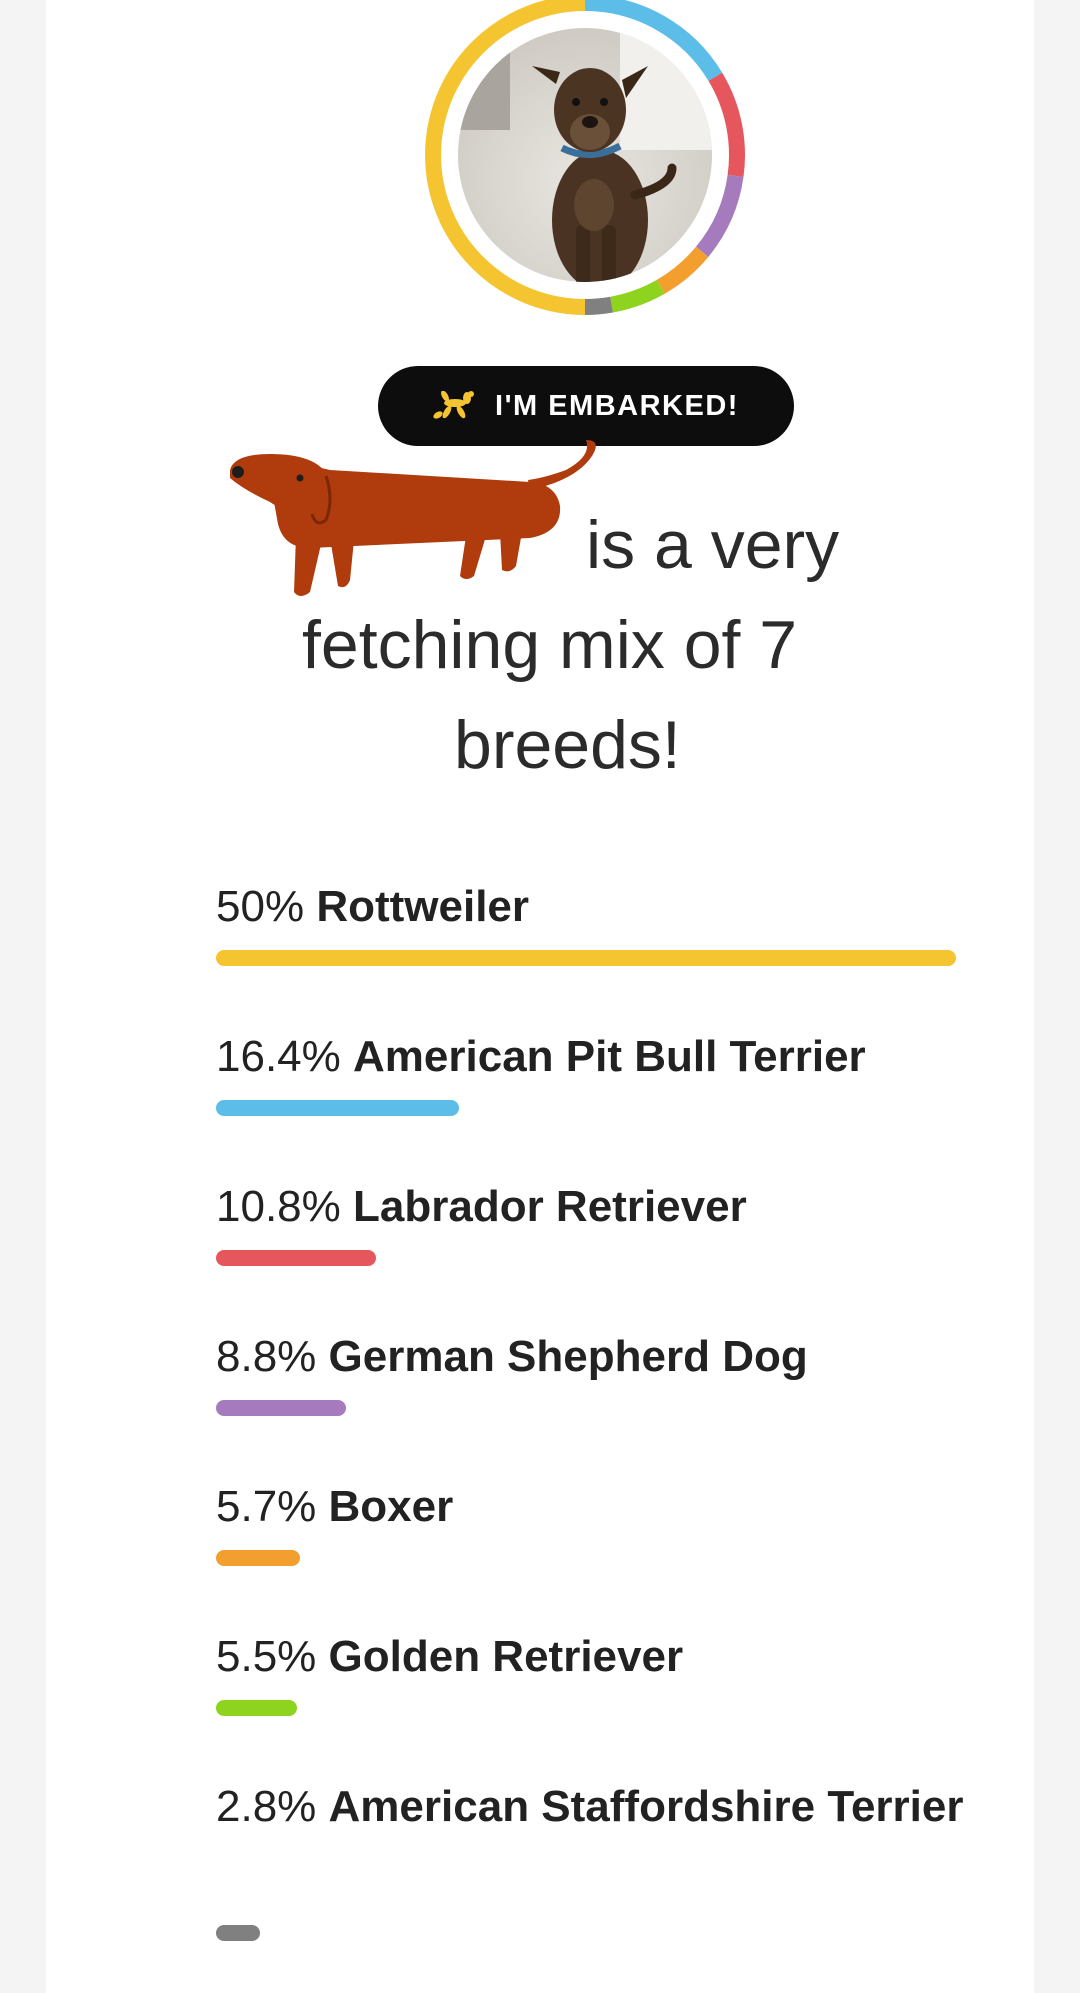  I want to click on badge-label: I'M EMBARKED!, so click(617, 405).